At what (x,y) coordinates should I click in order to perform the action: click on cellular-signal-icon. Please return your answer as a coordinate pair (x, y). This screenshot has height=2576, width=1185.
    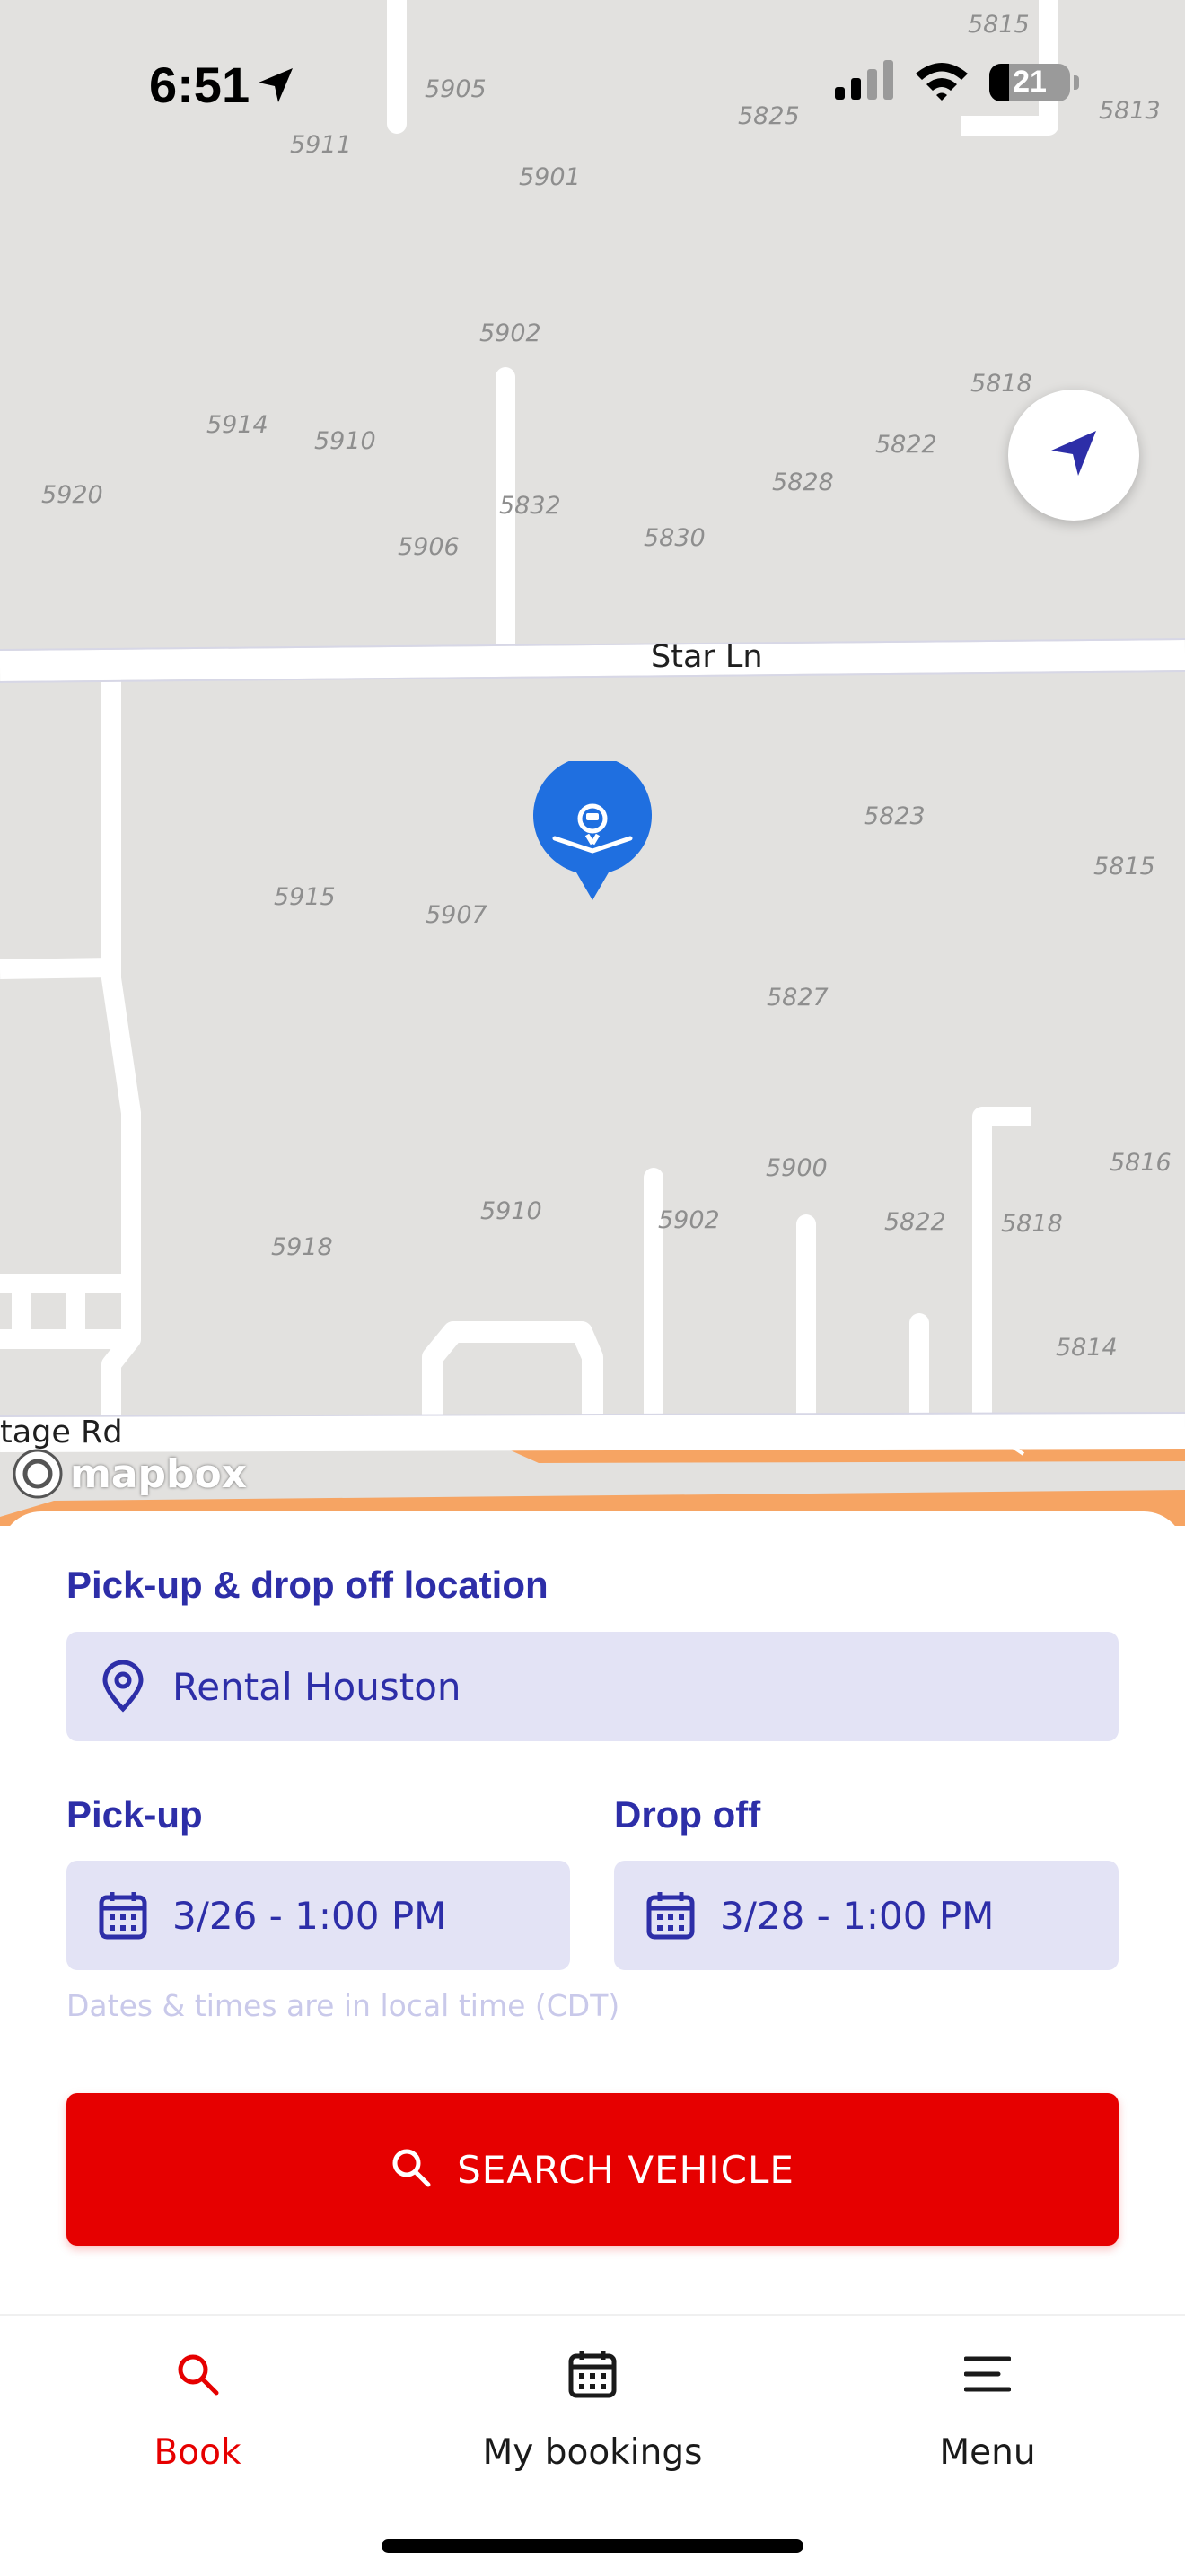
    Looking at the image, I should click on (864, 82).